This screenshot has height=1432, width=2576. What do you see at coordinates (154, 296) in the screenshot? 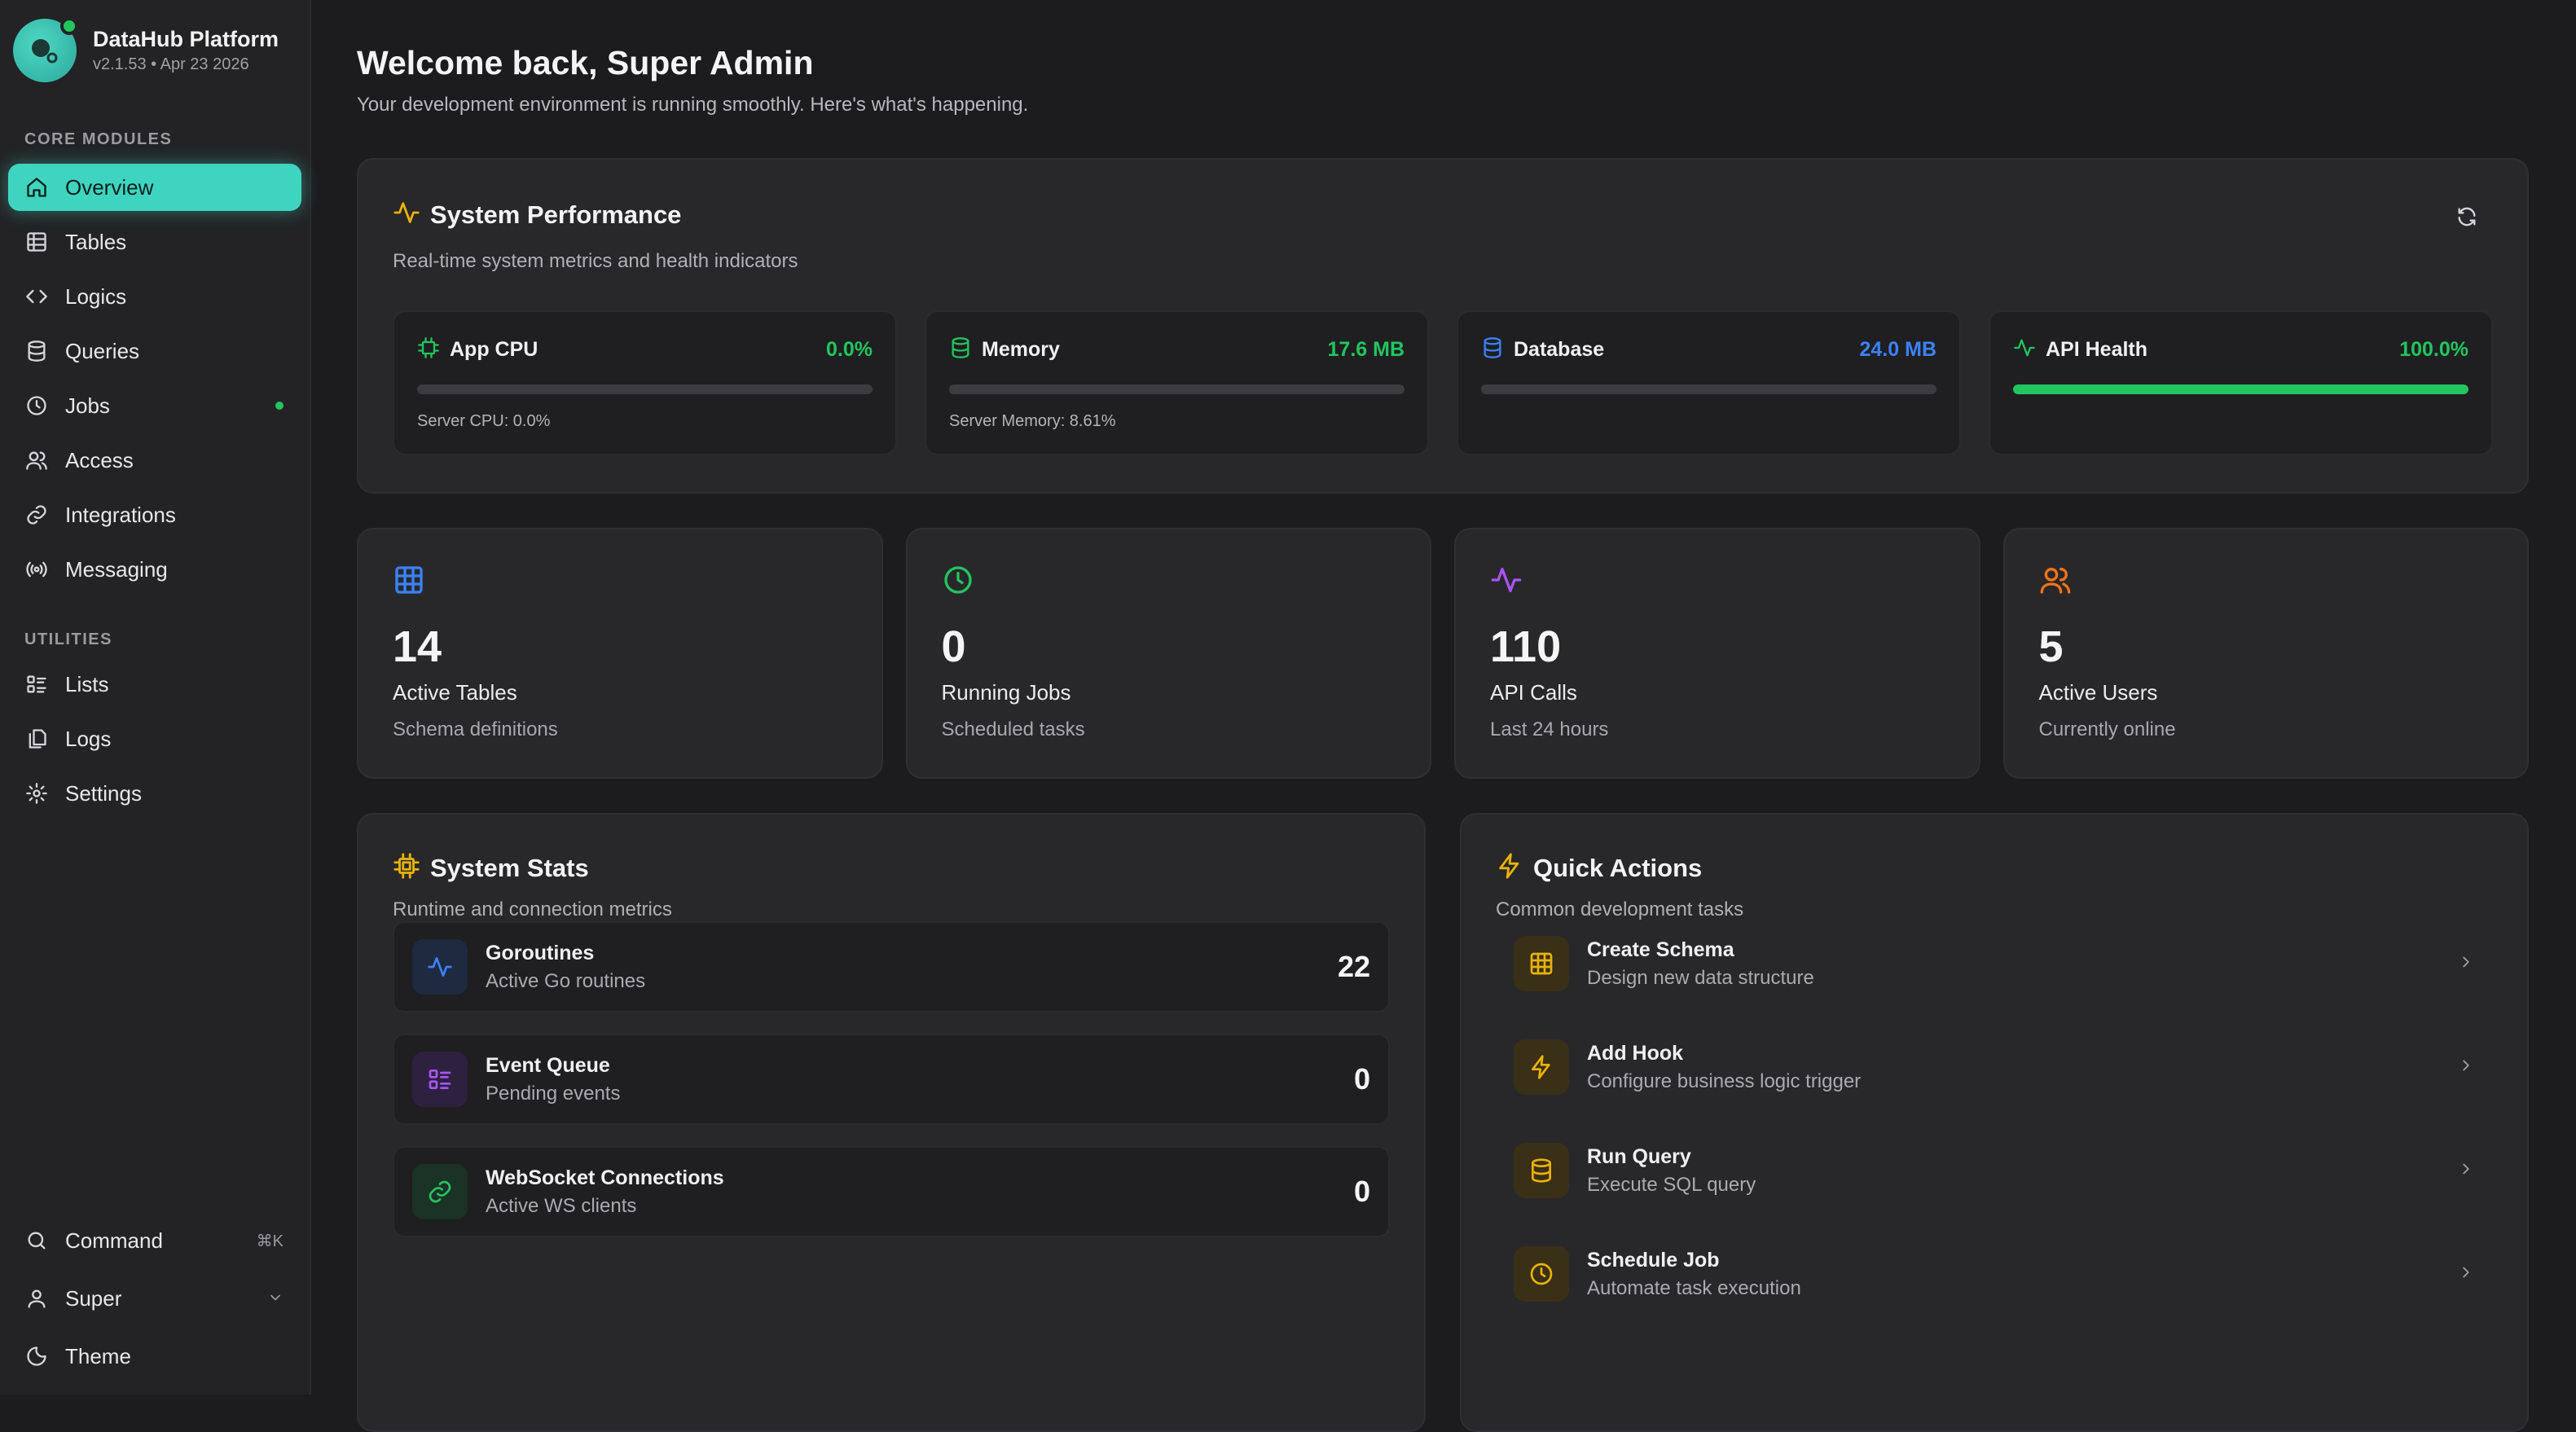
I see `sidebar-item-logics: Logics` at bounding box center [154, 296].